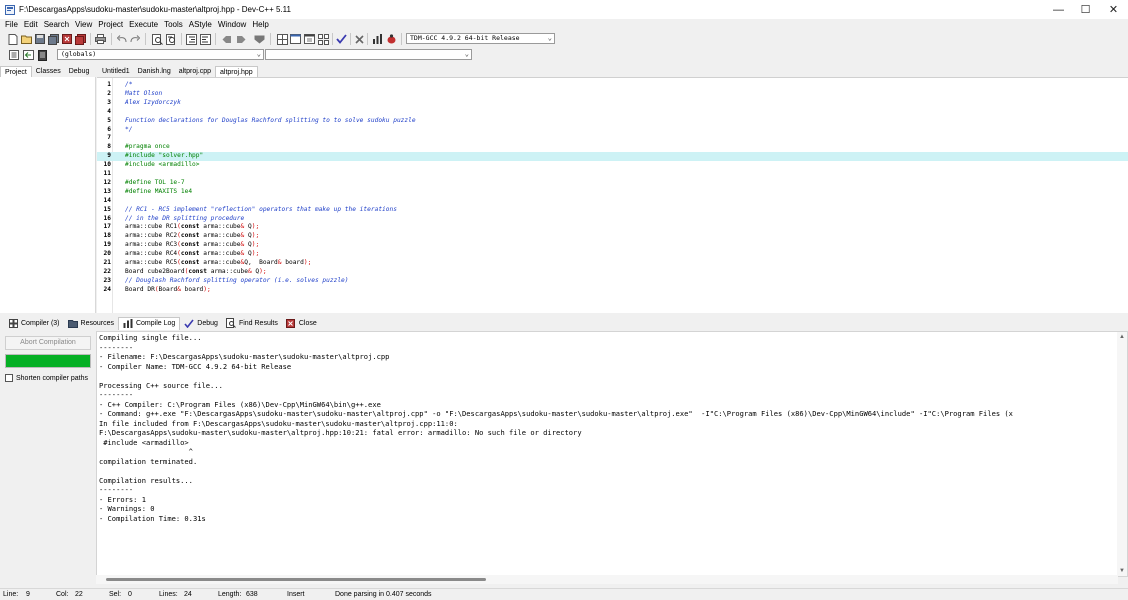  I want to click on tab-find-results: Find Results, so click(252, 323).